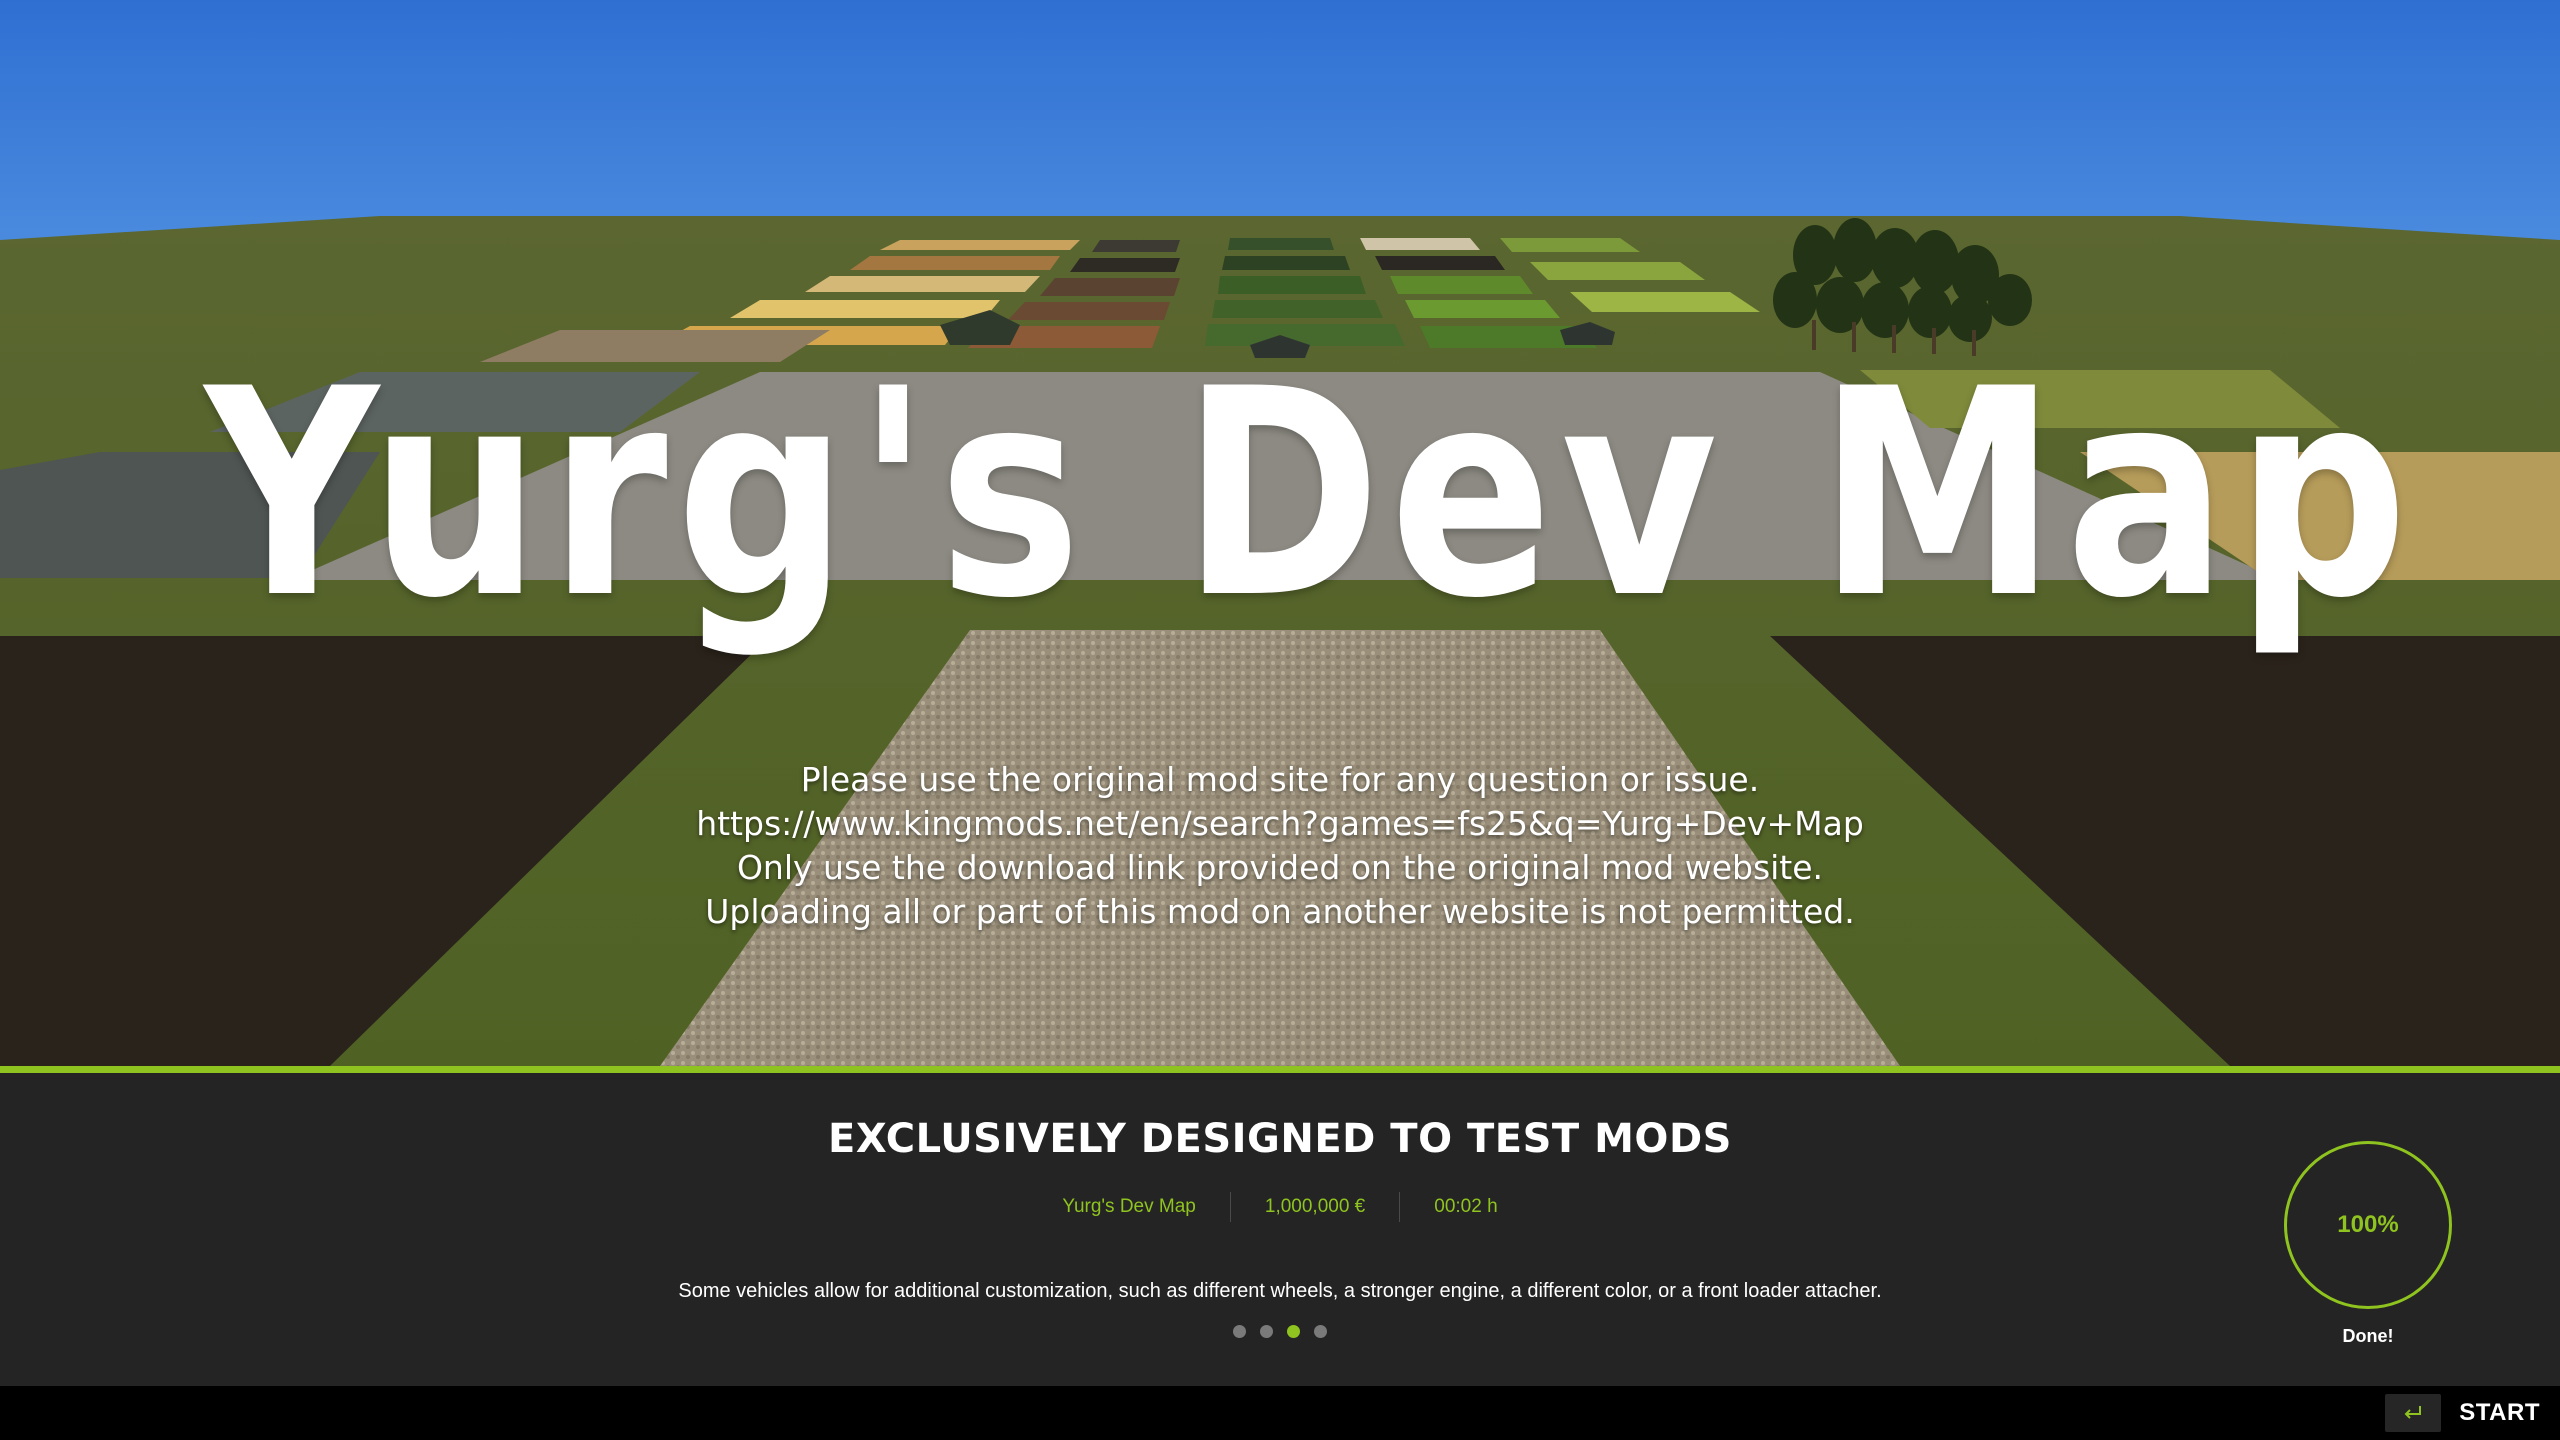 The height and width of the screenshot is (1440, 2560). Describe the element at coordinates (1280, 1331) in the screenshot. I see `tip-page-indicator` at that location.